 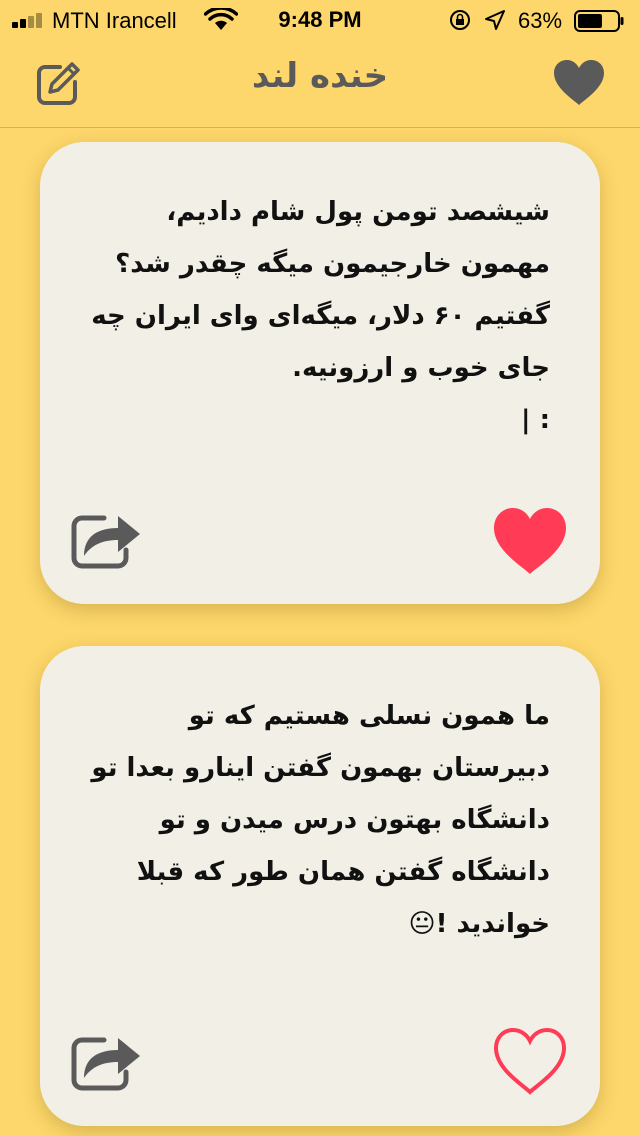 I want to click on status-bar: MTN Irancell 9:48 PM 63%, so click(x=320, y=20).